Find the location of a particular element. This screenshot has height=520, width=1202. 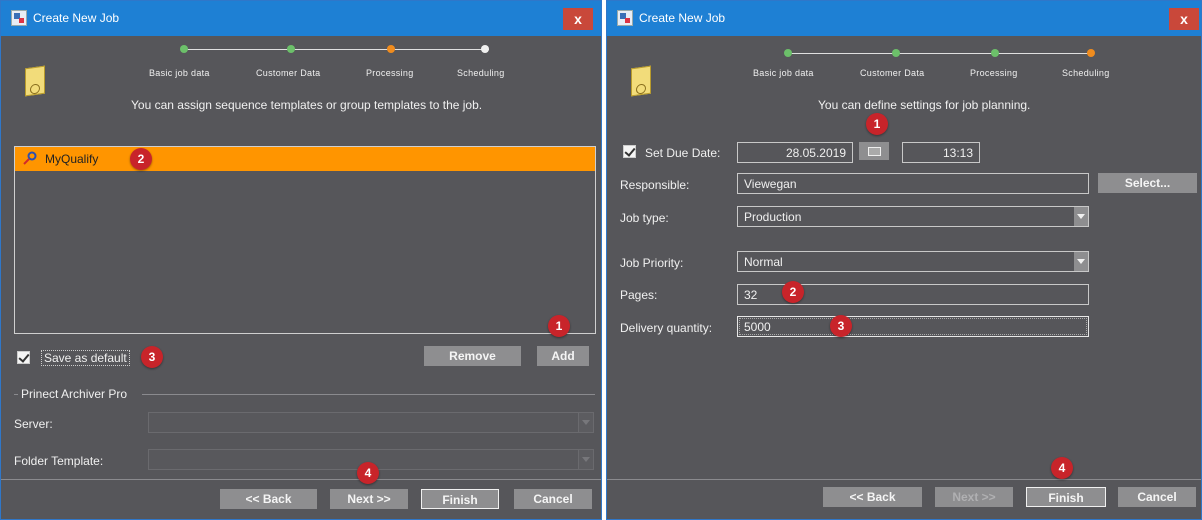

save-default-checkbox is located at coordinates (23, 357).